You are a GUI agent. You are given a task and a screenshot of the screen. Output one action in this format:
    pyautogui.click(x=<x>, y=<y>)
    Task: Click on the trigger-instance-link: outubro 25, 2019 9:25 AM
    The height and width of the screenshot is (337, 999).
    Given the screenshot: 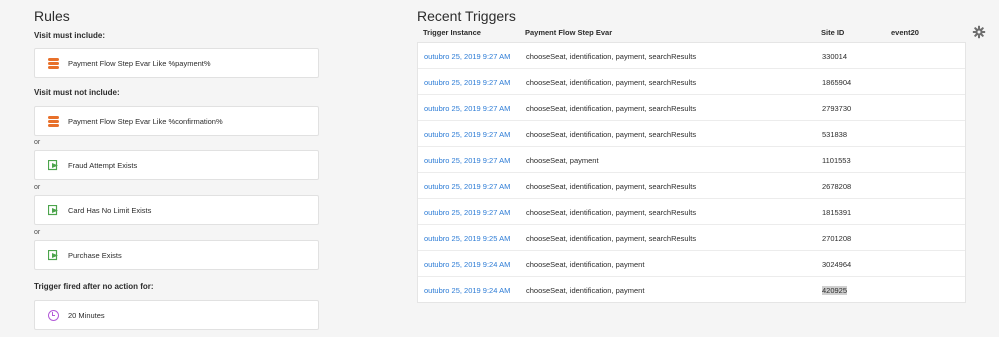 What is the action you would take?
    pyautogui.click(x=467, y=238)
    